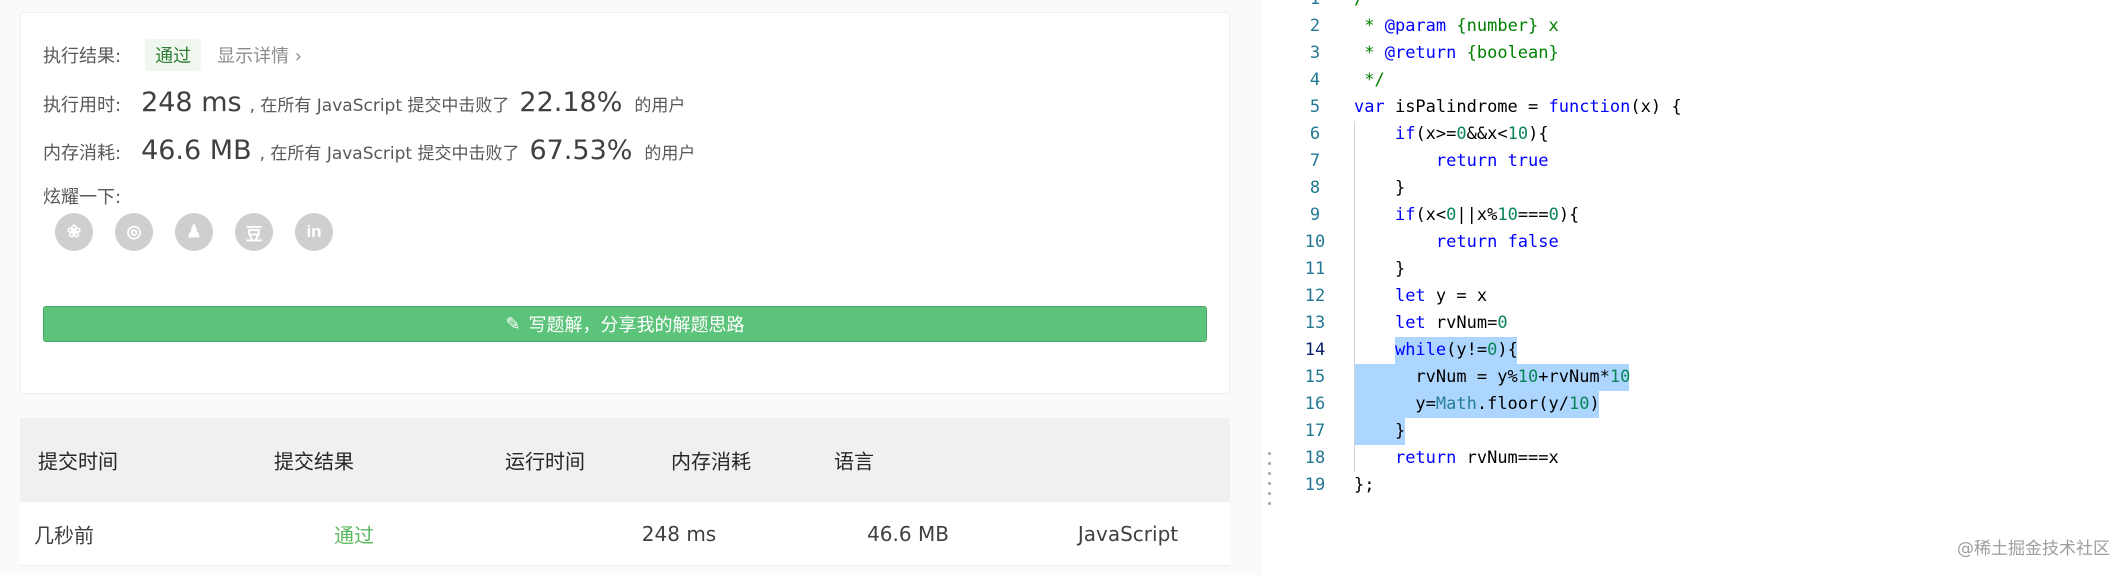 The width and height of the screenshot is (2126, 575). Describe the element at coordinates (679, 533) in the screenshot. I see `table-cell: 248 ms` at that location.